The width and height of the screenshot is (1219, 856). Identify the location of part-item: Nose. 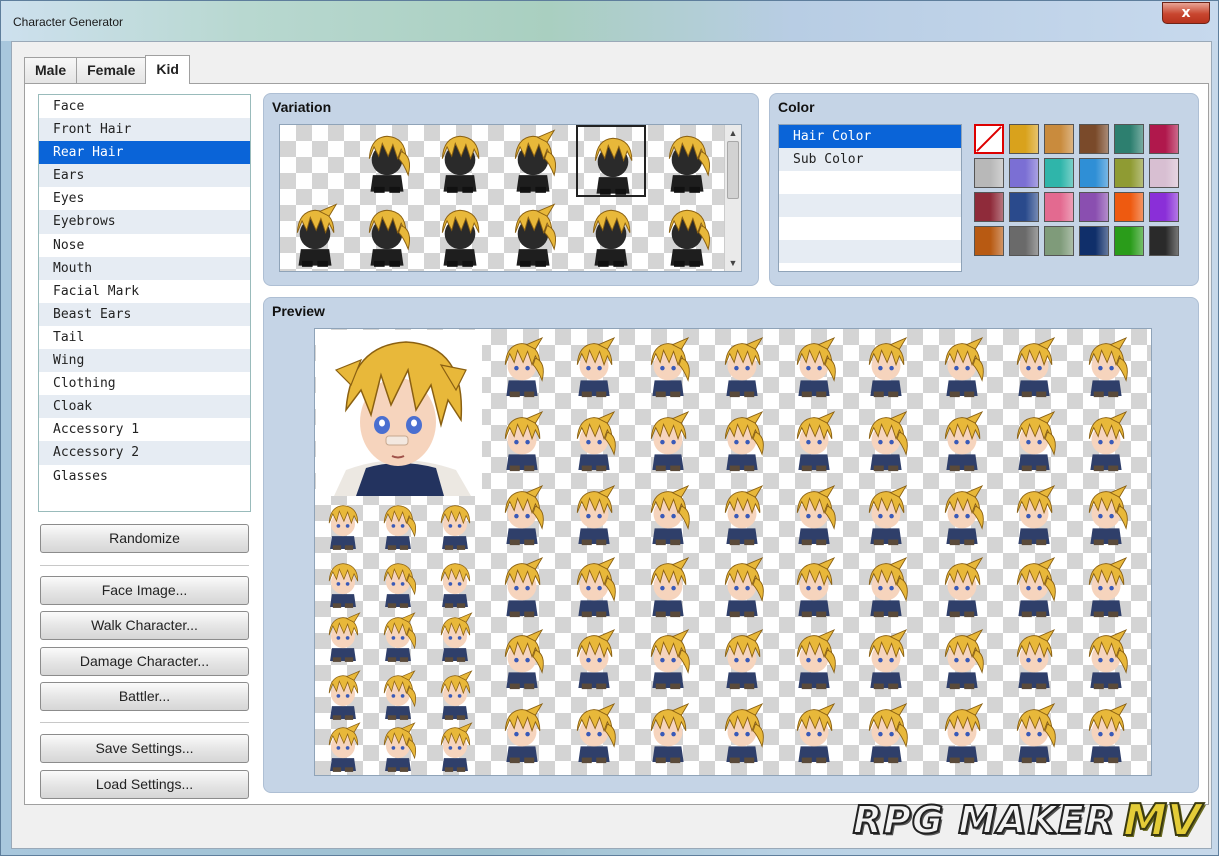
(144, 245).